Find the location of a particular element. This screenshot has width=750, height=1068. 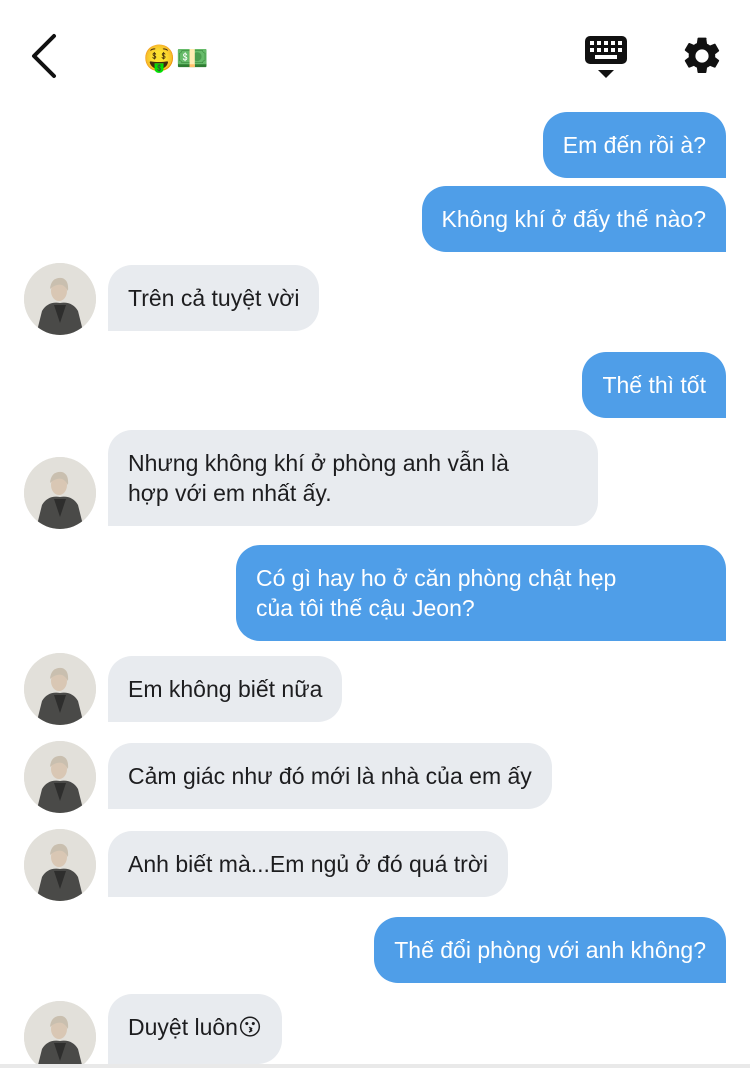

message-text-line: hợp với em nhất ấy. is located at coordinates (230, 493).